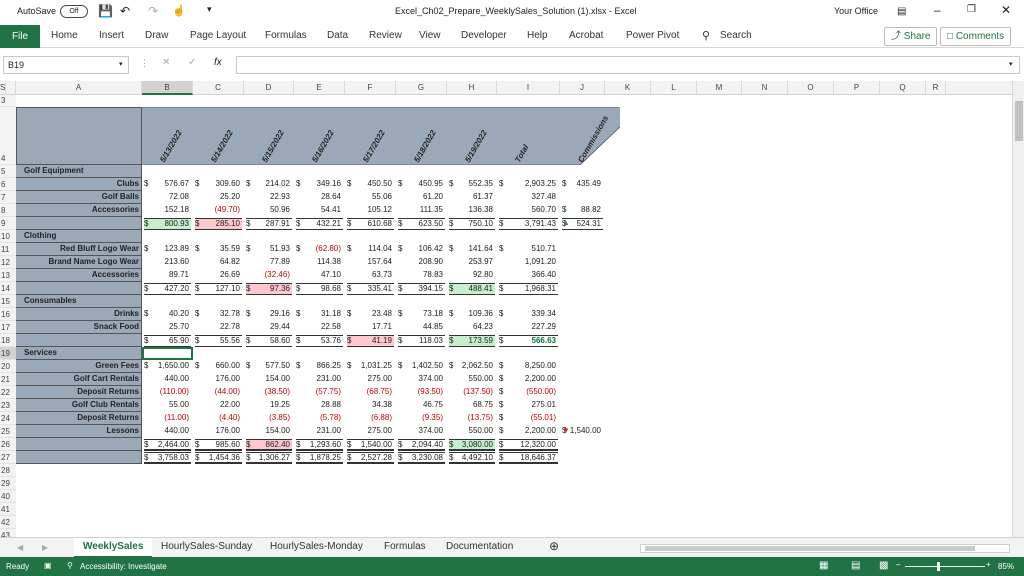 Image resolution: width=1024 pixels, height=576 pixels. I want to click on insert-function-icon: fx, so click(218, 62).